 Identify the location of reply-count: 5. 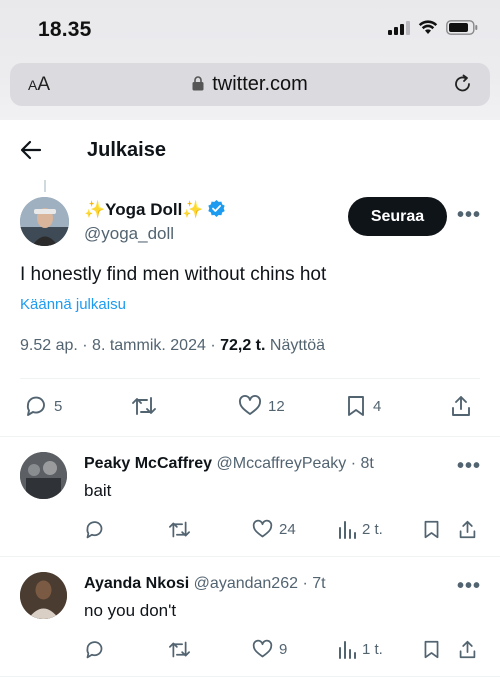
(58, 406).